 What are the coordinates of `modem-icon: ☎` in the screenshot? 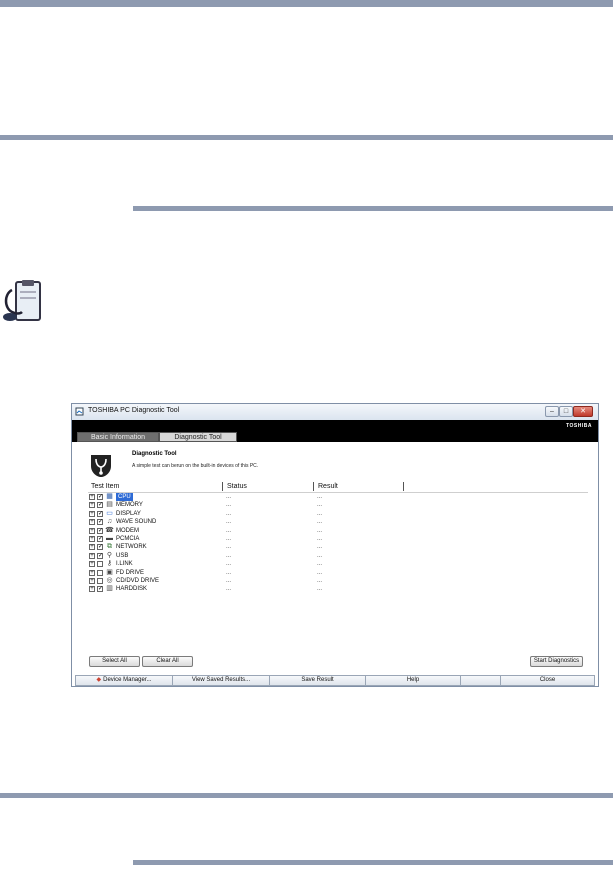 It's located at (109, 530).